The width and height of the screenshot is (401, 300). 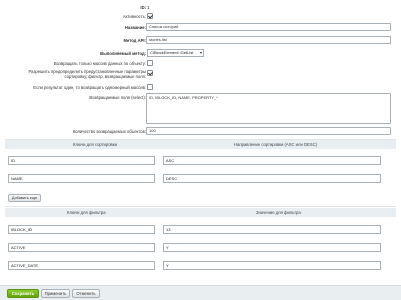 I want to click on sort-key-header: Ключи для сортировки, so click(x=95, y=144).